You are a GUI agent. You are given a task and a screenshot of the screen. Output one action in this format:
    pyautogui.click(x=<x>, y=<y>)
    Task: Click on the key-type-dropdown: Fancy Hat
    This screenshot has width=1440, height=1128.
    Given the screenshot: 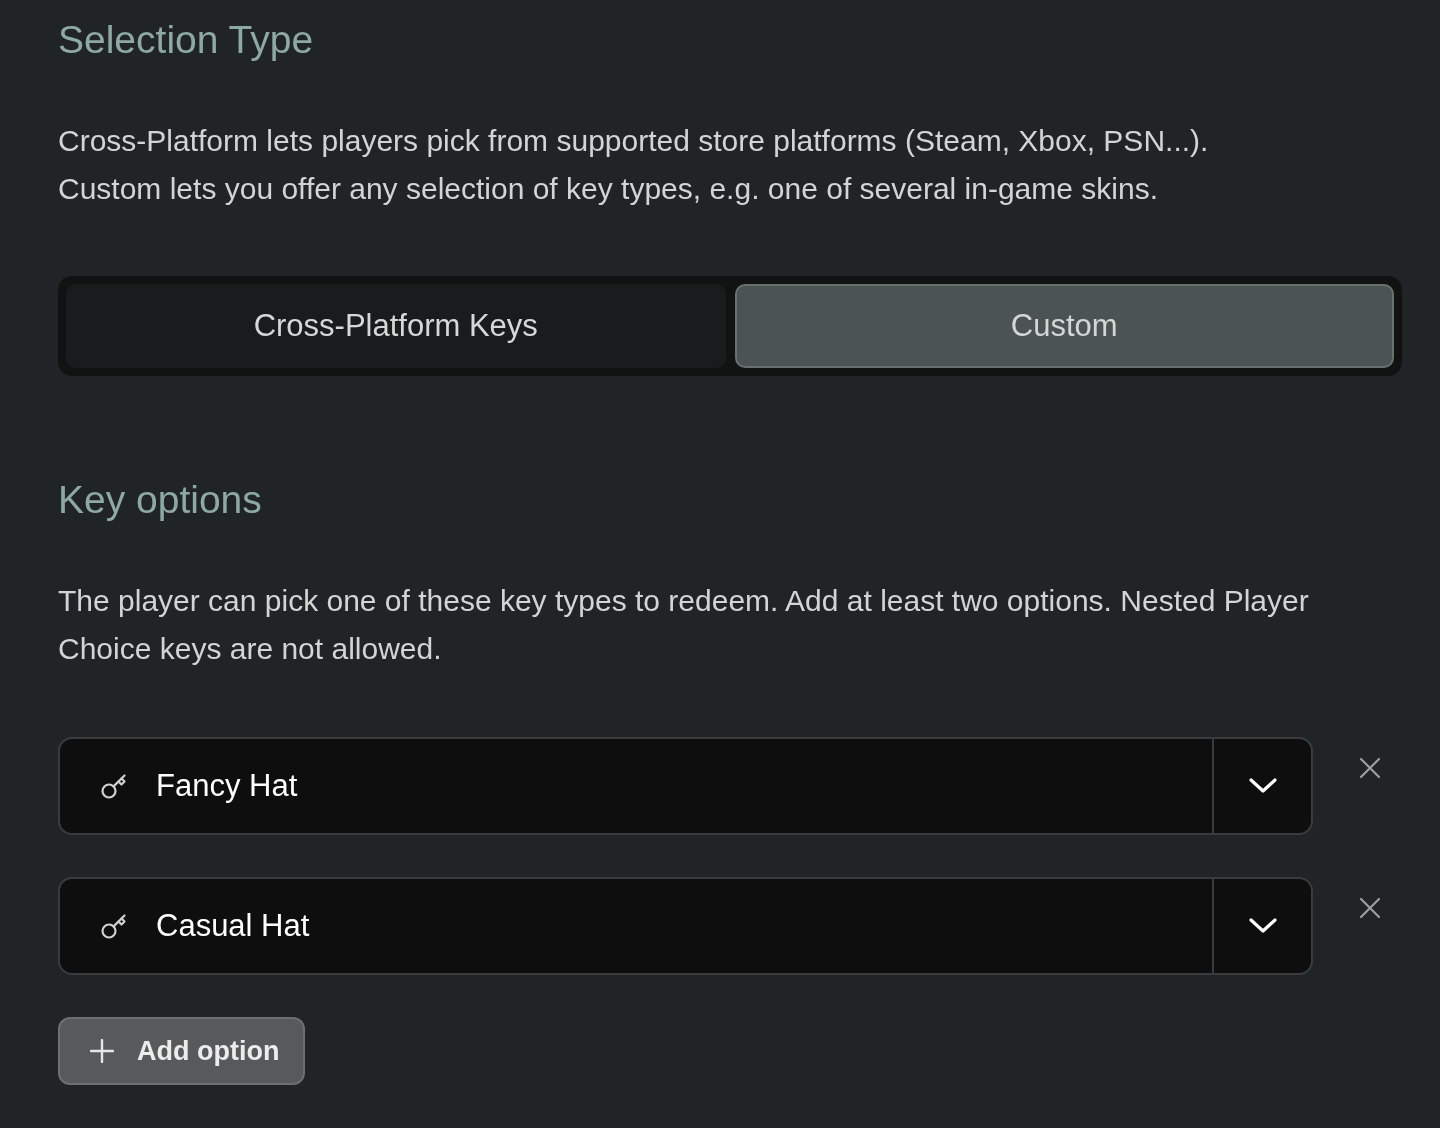 What is the action you would take?
    pyautogui.click(x=685, y=786)
    